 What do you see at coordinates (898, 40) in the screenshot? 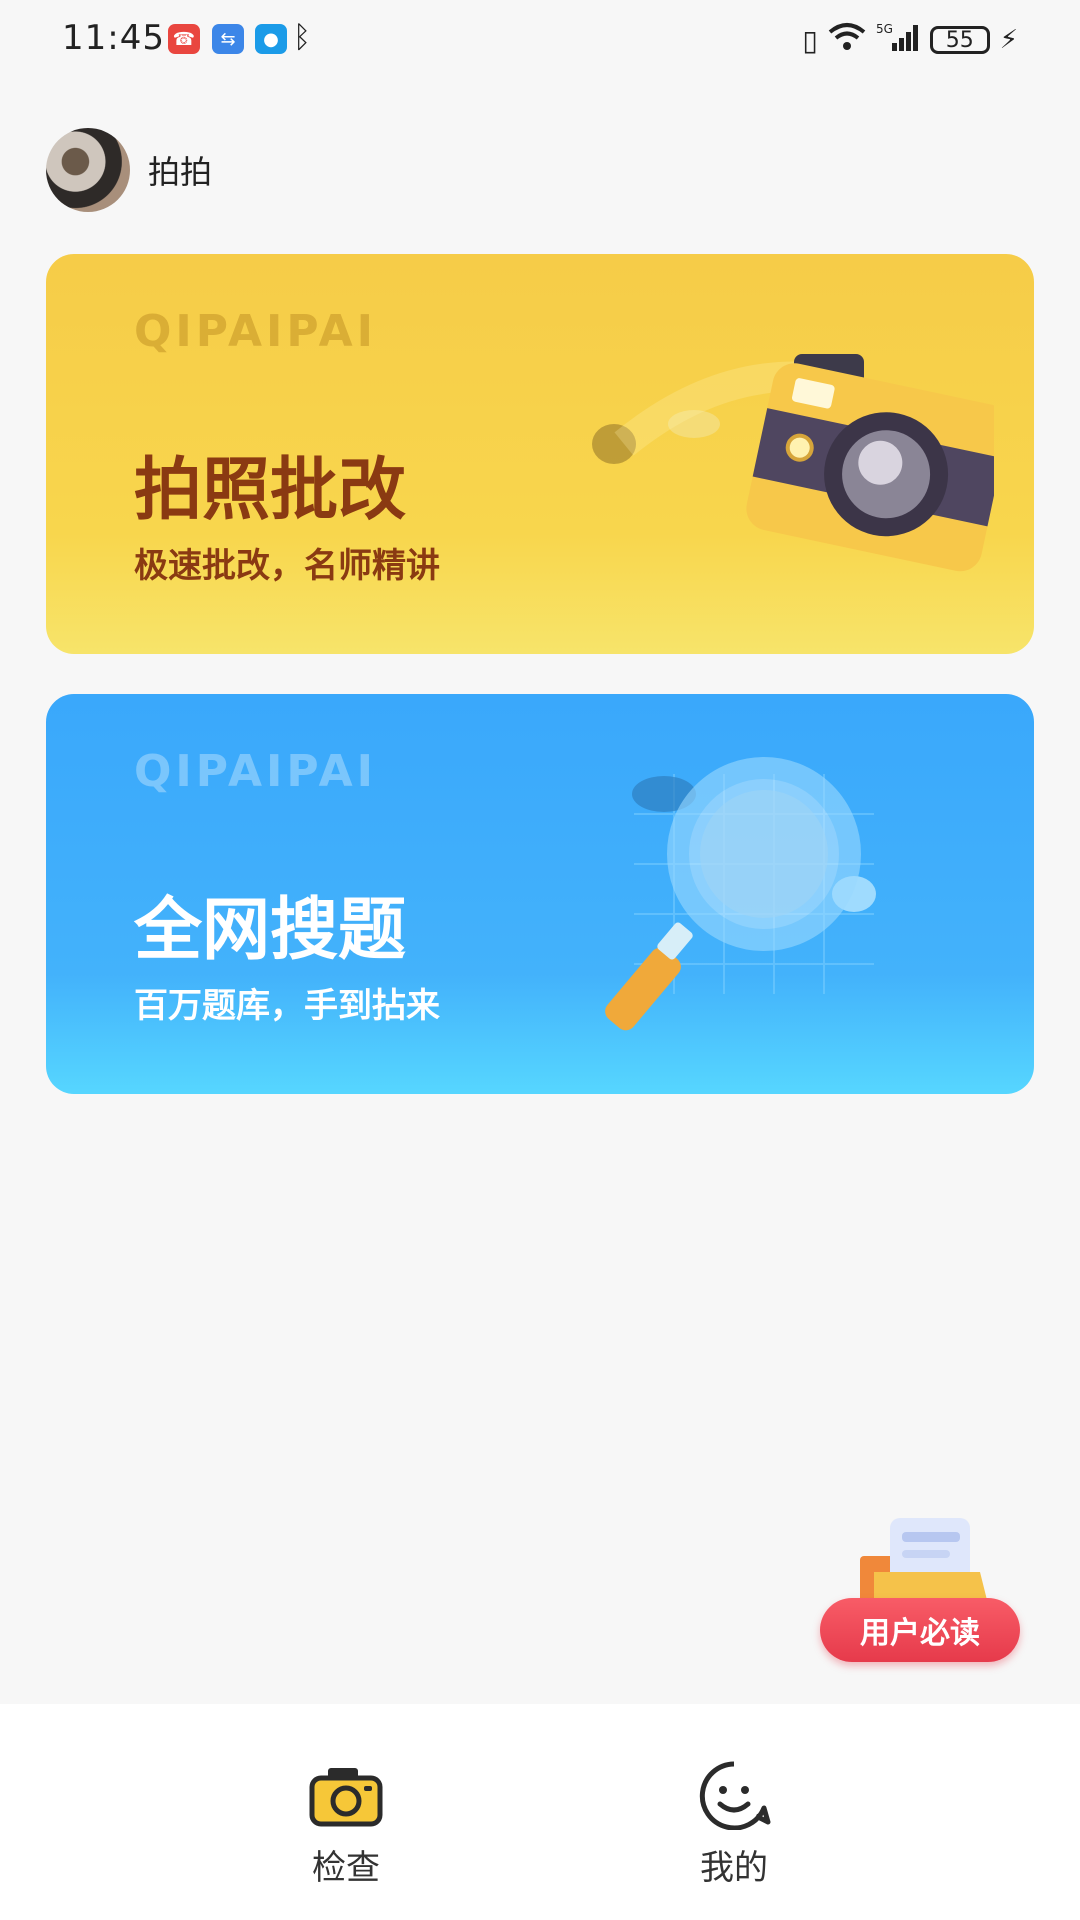
I see `5g-signal-icon: 5G` at bounding box center [898, 40].